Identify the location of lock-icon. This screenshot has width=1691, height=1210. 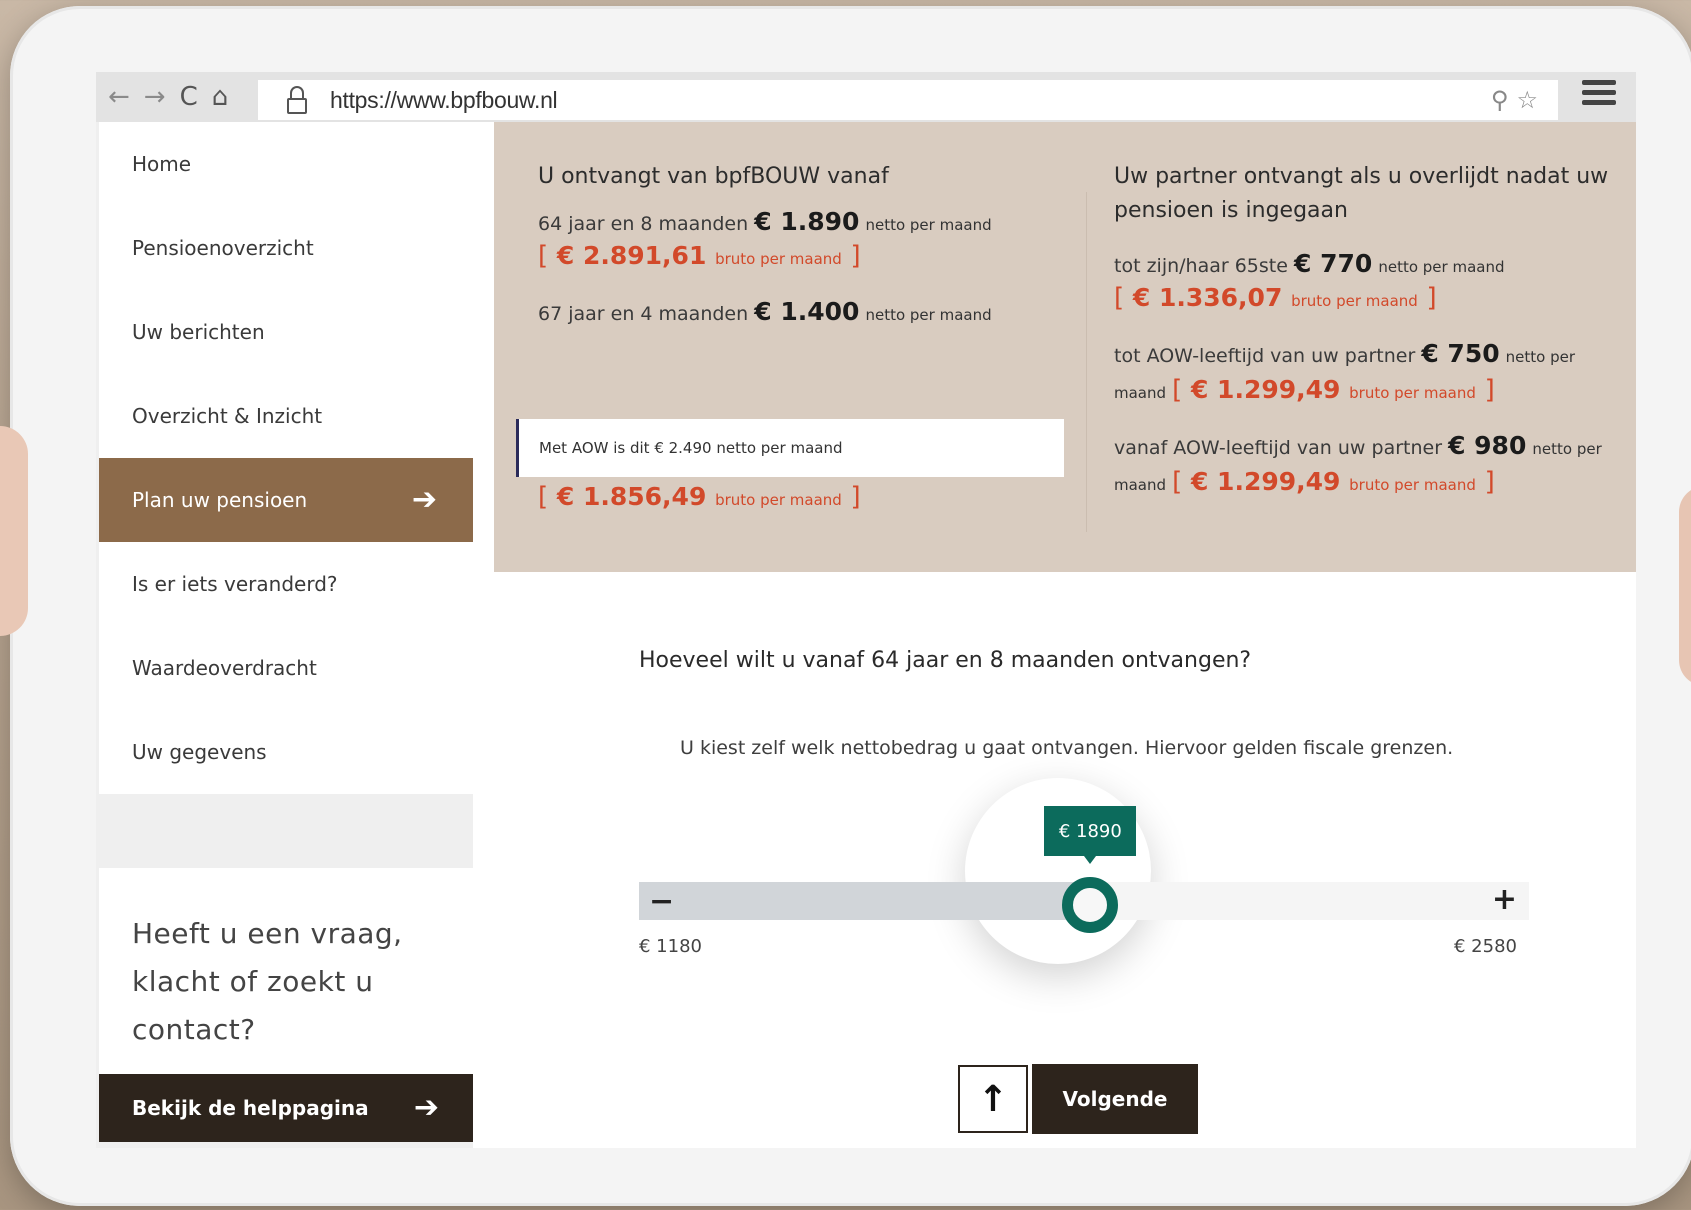
(297, 100).